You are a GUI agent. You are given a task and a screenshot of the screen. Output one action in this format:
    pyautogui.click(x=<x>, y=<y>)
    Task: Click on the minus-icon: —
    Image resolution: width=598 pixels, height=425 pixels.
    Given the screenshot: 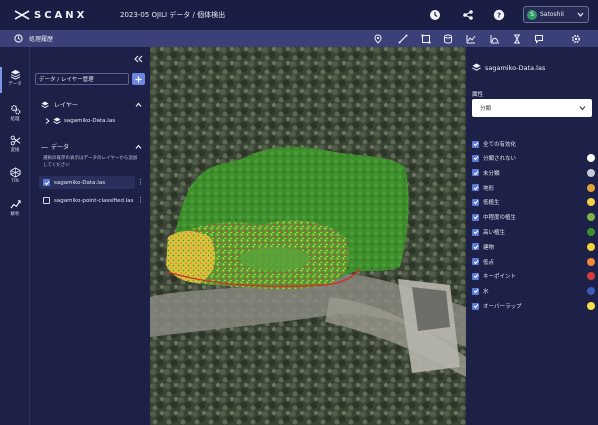 What is the action you would take?
    pyautogui.click(x=44, y=146)
    